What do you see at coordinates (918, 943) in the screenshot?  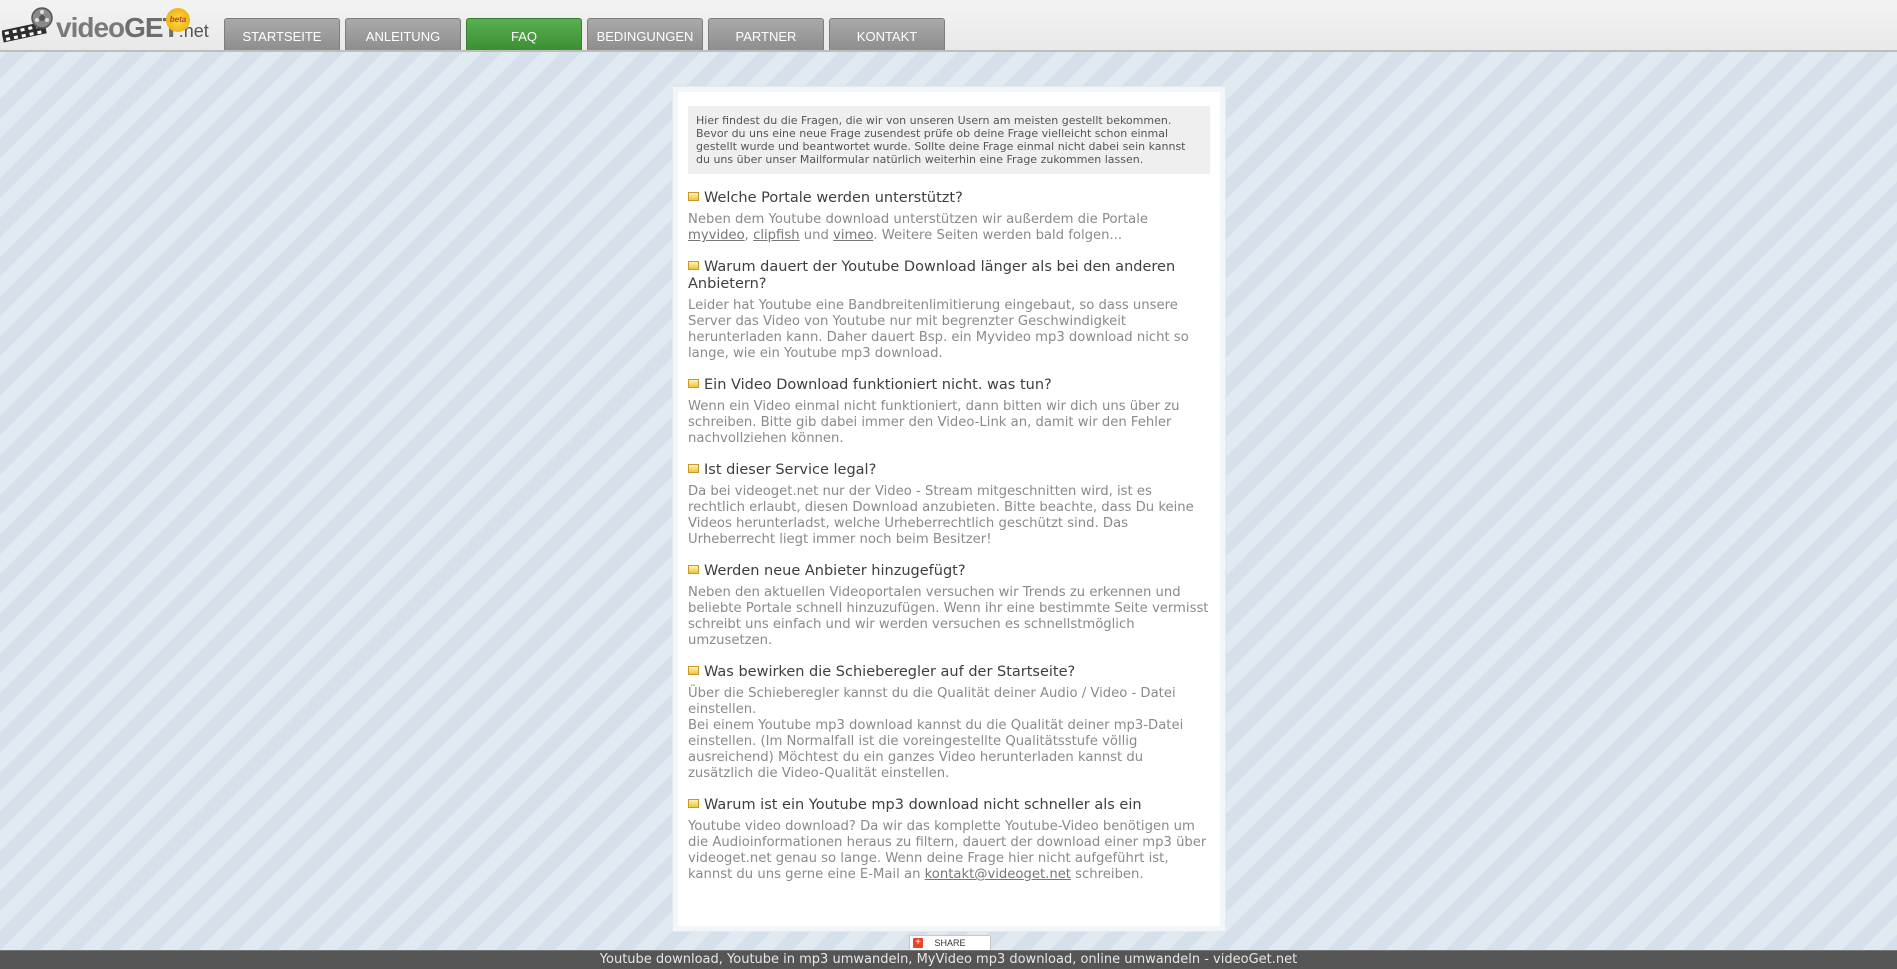 I see `plus-icon: +` at bounding box center [918, 943].